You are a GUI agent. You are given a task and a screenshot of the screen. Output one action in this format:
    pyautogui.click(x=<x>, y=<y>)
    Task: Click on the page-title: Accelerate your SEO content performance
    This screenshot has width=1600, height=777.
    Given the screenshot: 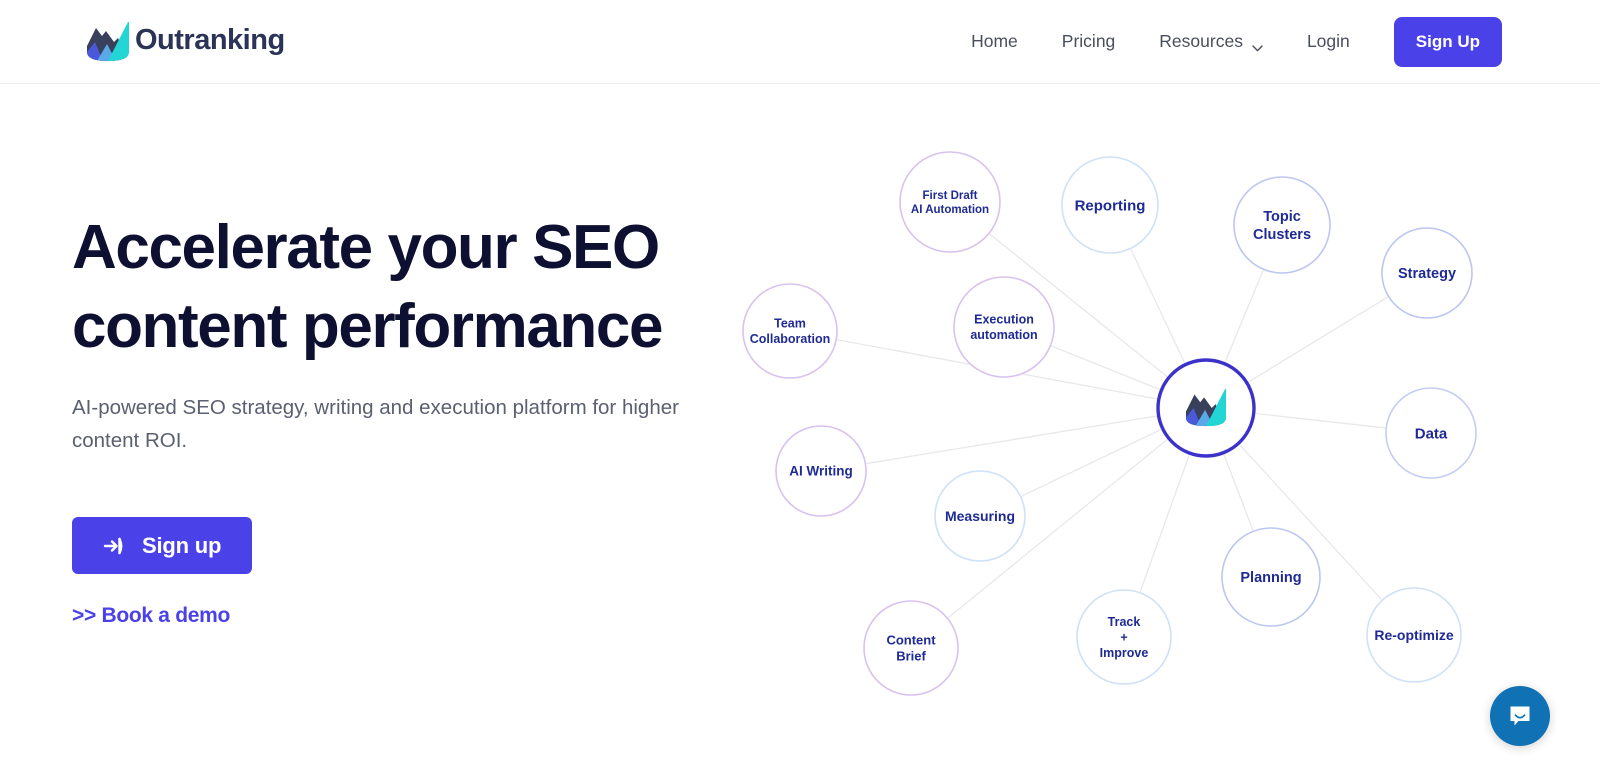 What is the action you would take?
    pyautogui.click(x=382, y=287)
    